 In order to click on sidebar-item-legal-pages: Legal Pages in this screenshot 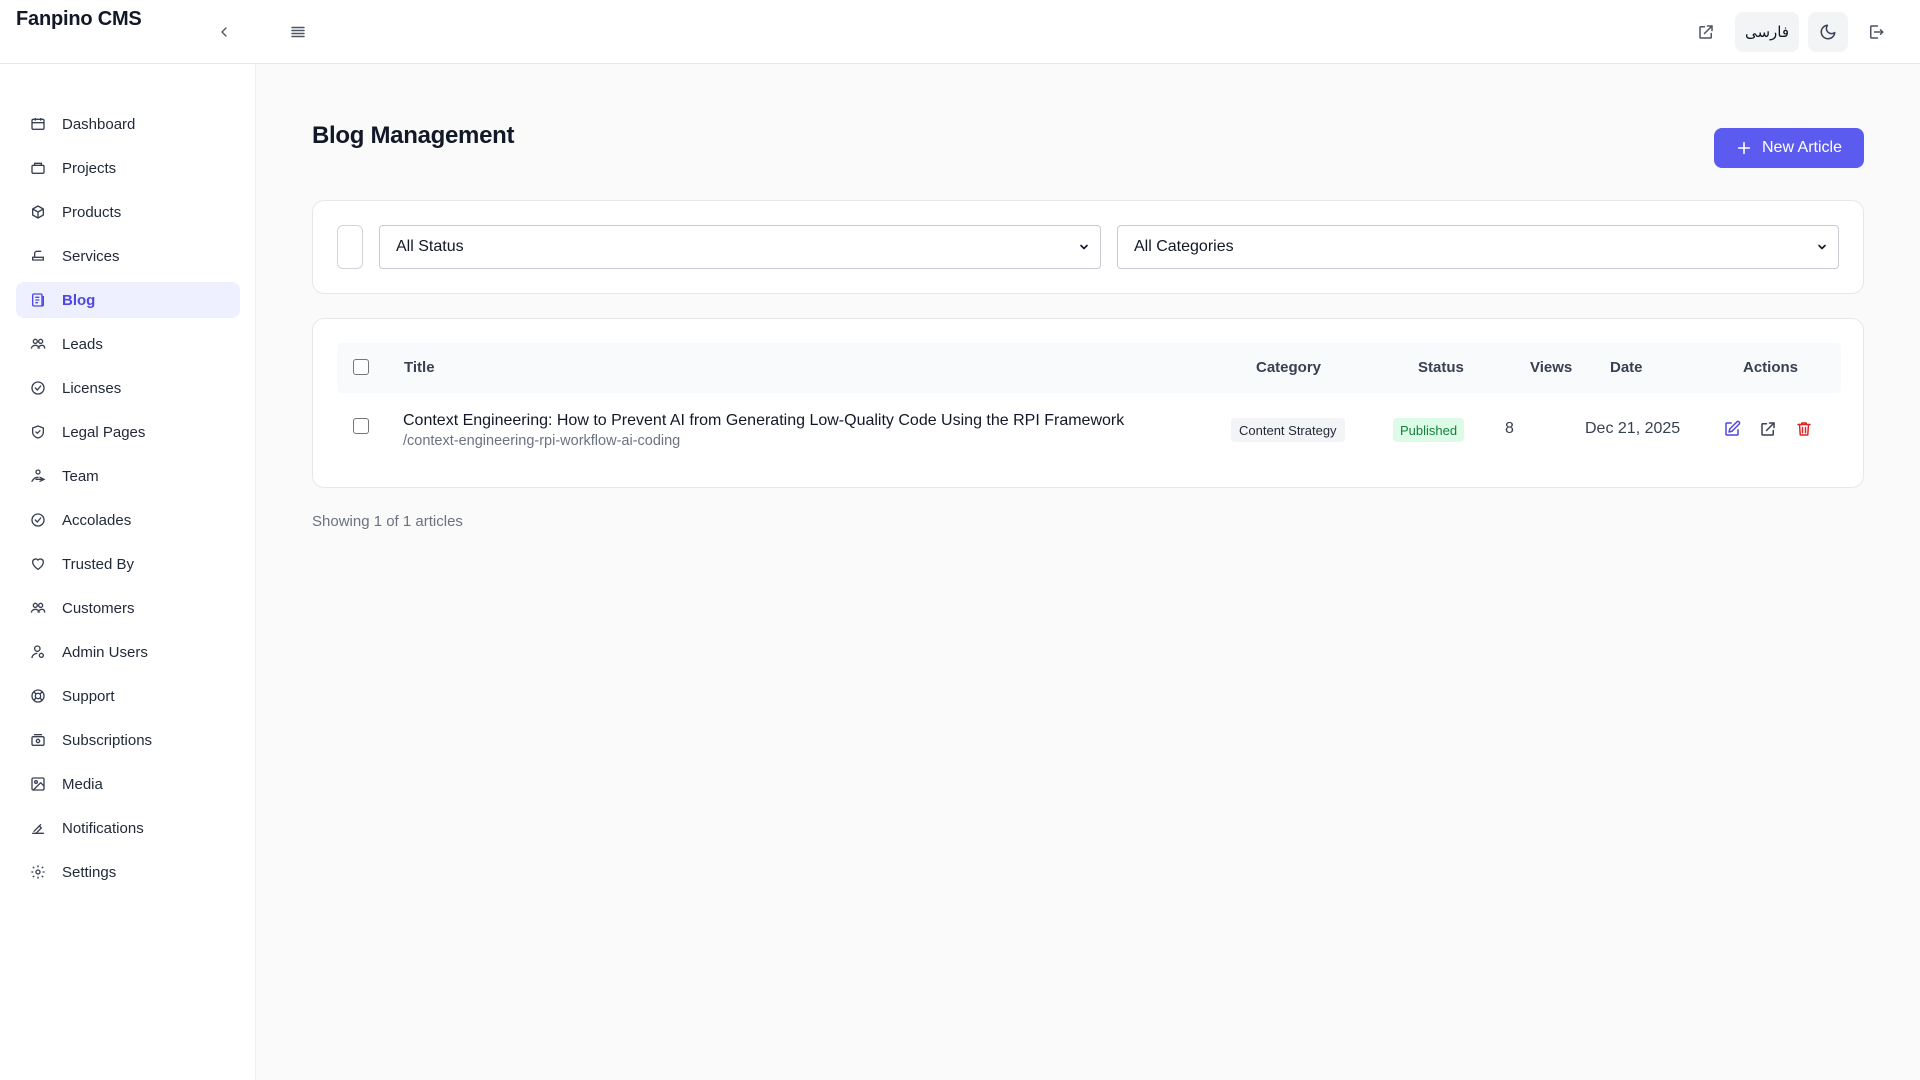, I will do `click(128, 432)`.